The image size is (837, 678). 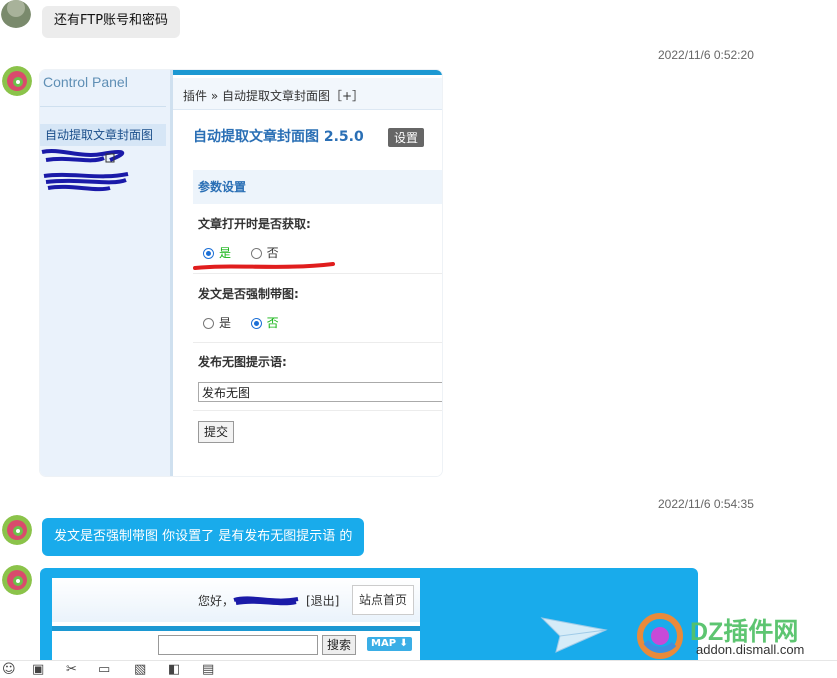 I want to click on message-bubble: 发文是否强制带图 你设置了 是有发布无图提示语 的, so click(x=203, y=537).